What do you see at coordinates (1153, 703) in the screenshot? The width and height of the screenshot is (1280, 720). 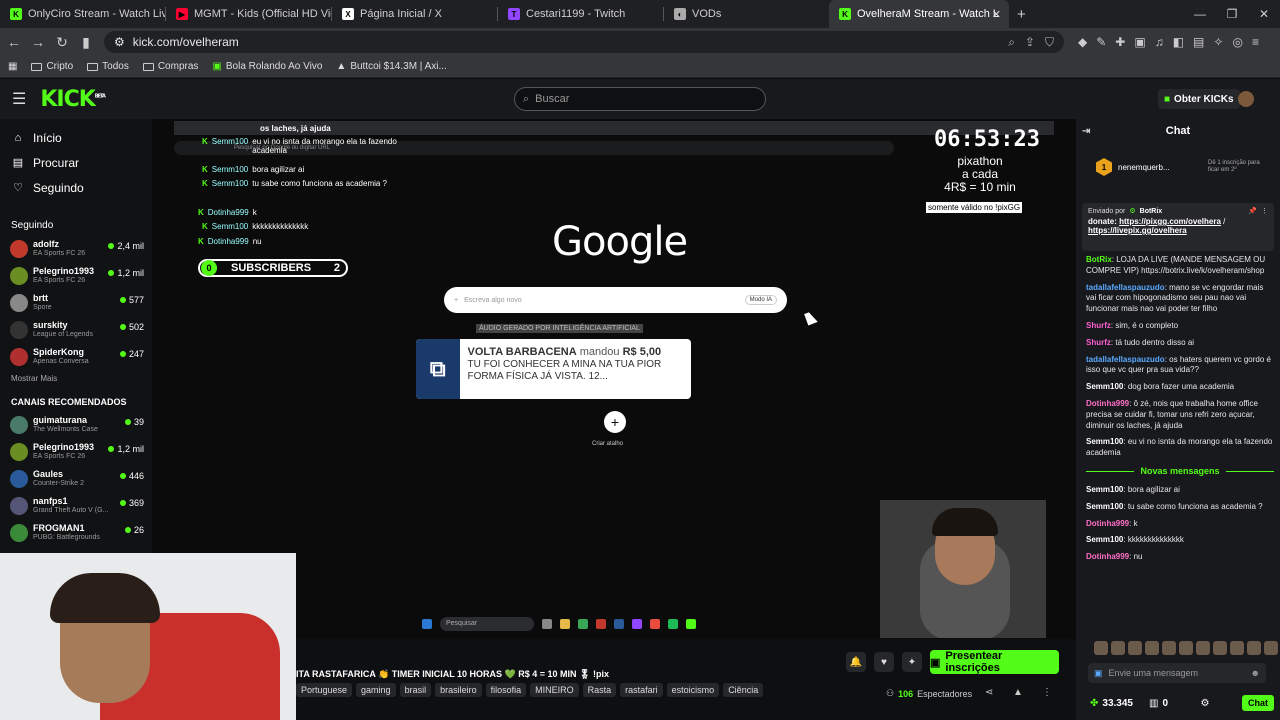 I see `gift-box-icon: ▥` at bounding box center [1153, 703].